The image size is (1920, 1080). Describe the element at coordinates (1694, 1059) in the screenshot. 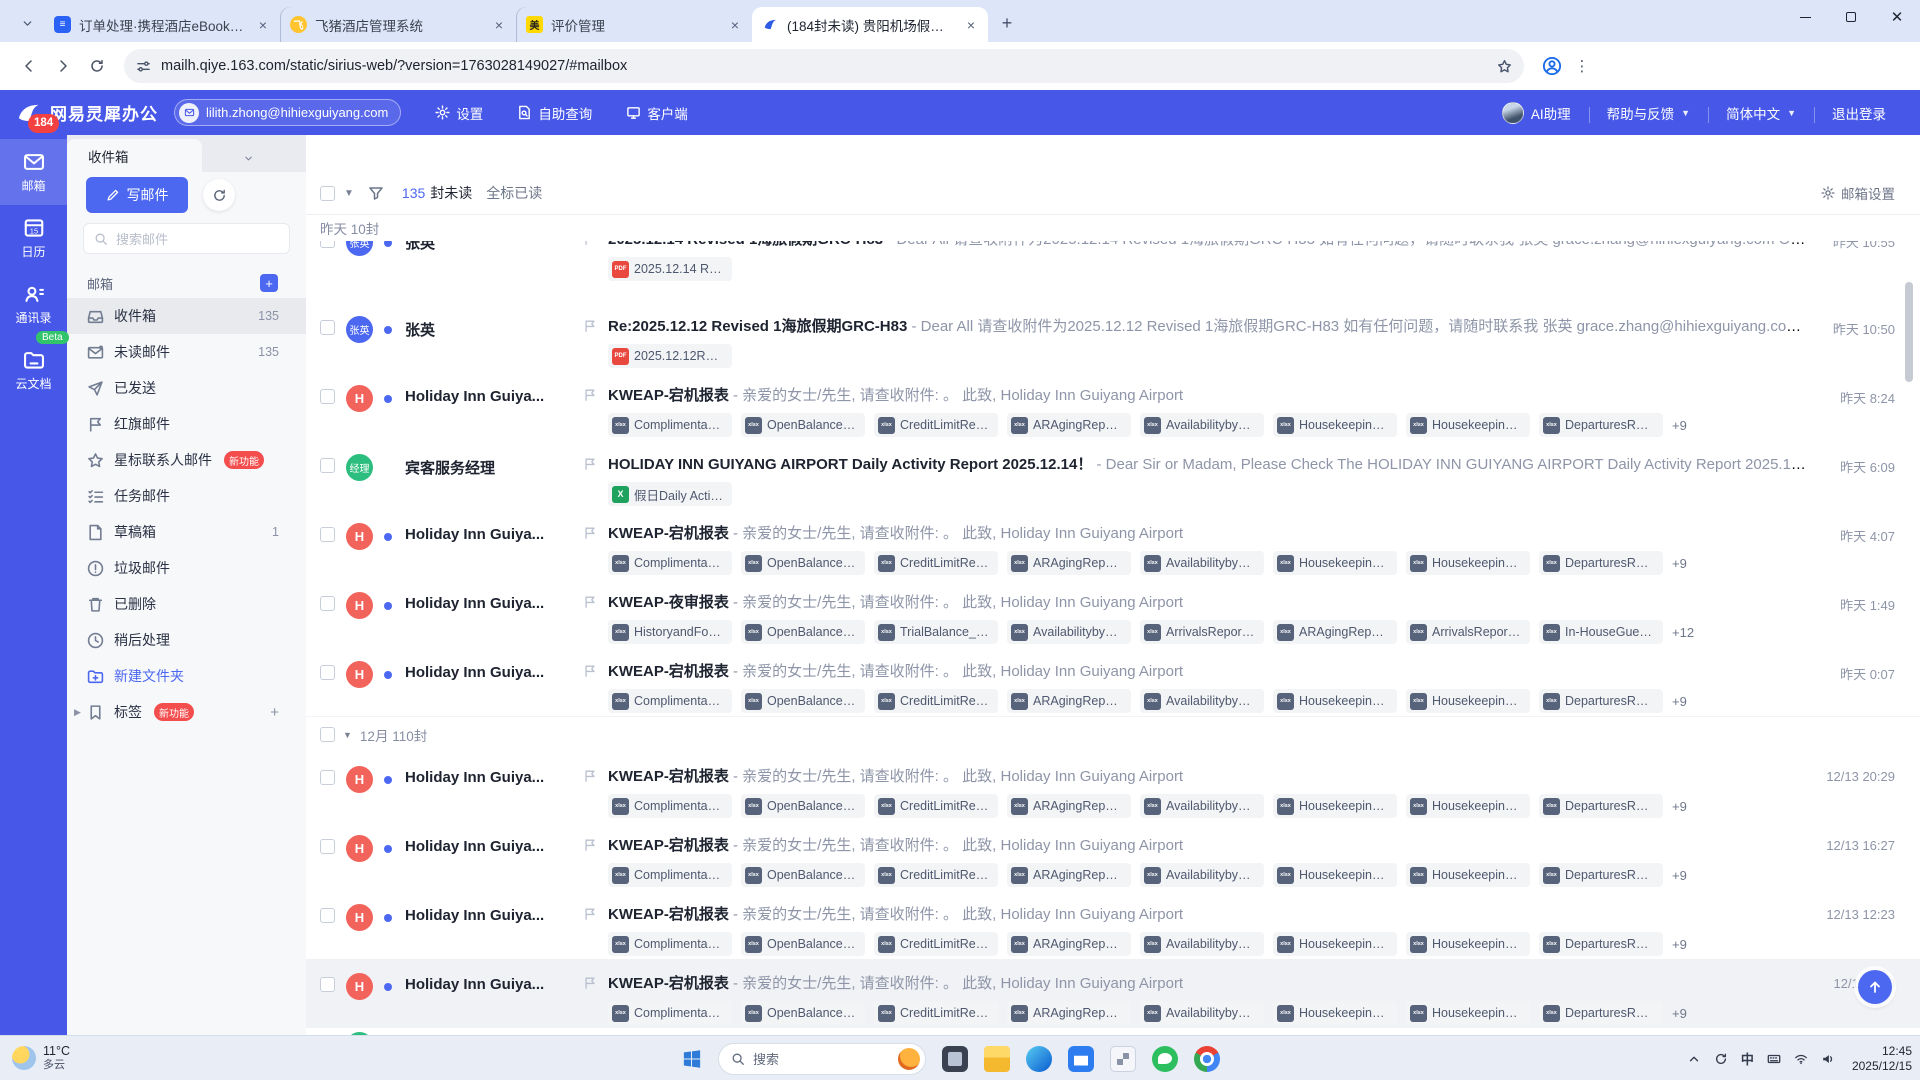

I see `hidden-icons-chevron-icon` at that location.